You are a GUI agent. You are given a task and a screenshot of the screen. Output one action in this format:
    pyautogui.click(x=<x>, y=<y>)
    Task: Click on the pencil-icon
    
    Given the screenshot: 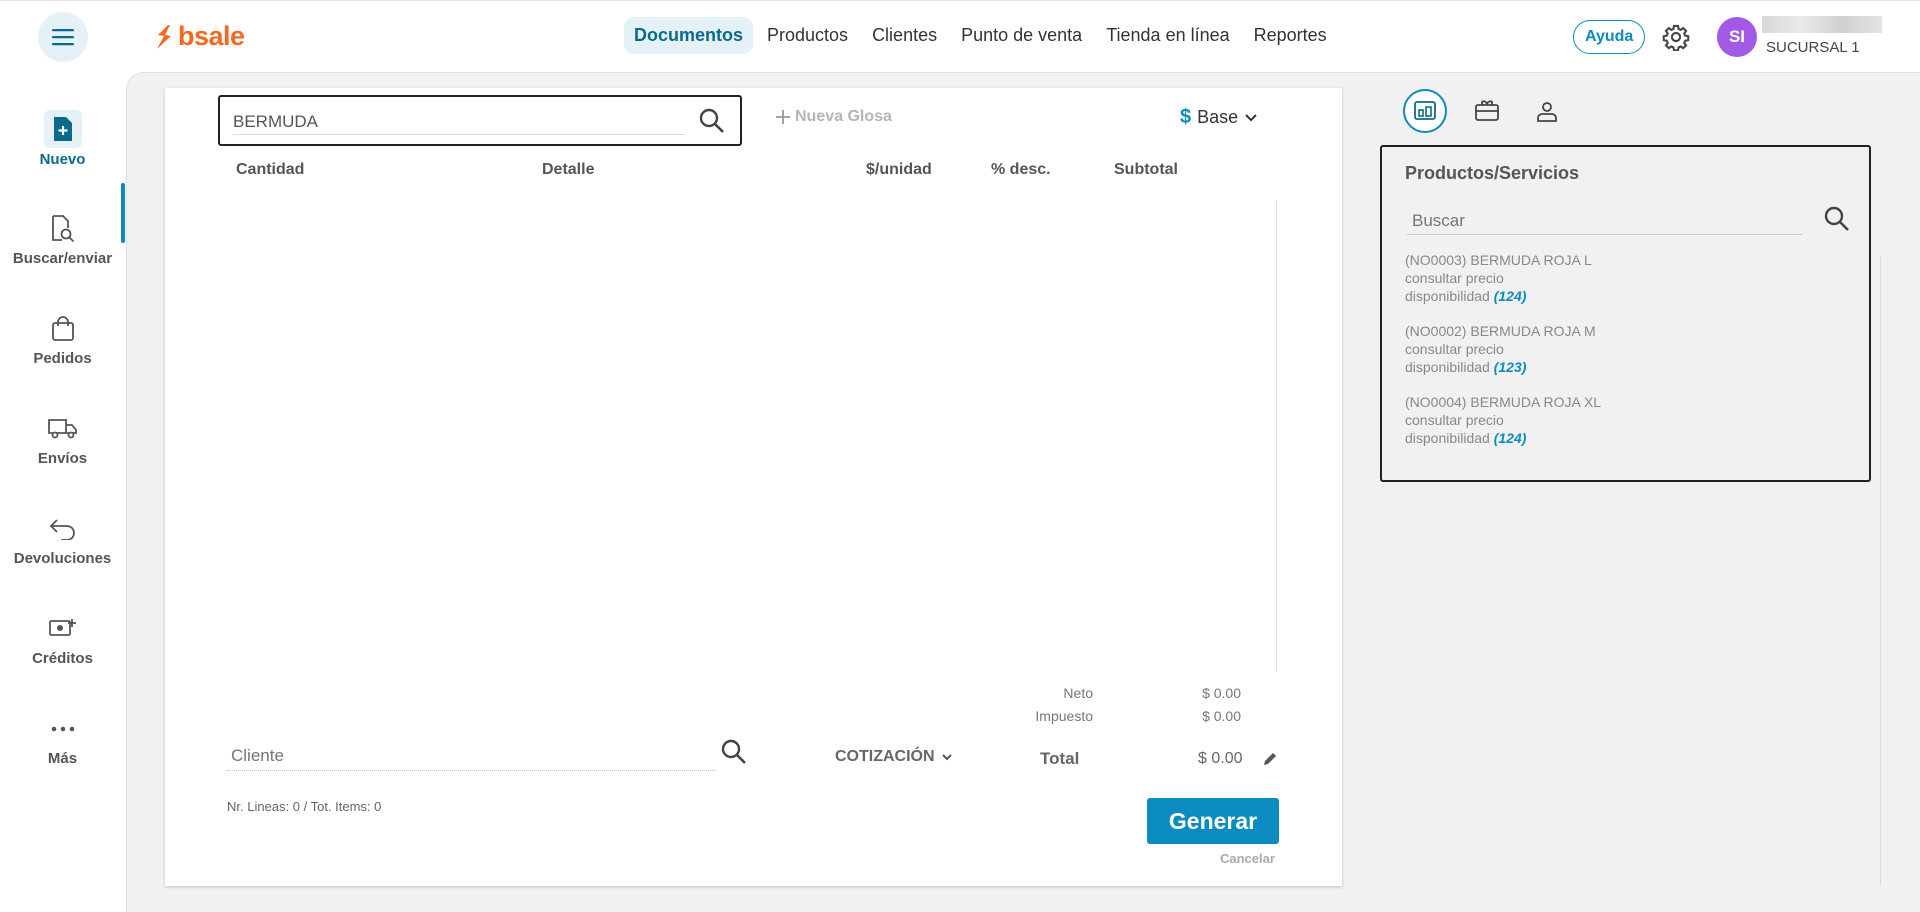 What is the action you would take?
    pyautogui.click(x=1270, y=759)
    